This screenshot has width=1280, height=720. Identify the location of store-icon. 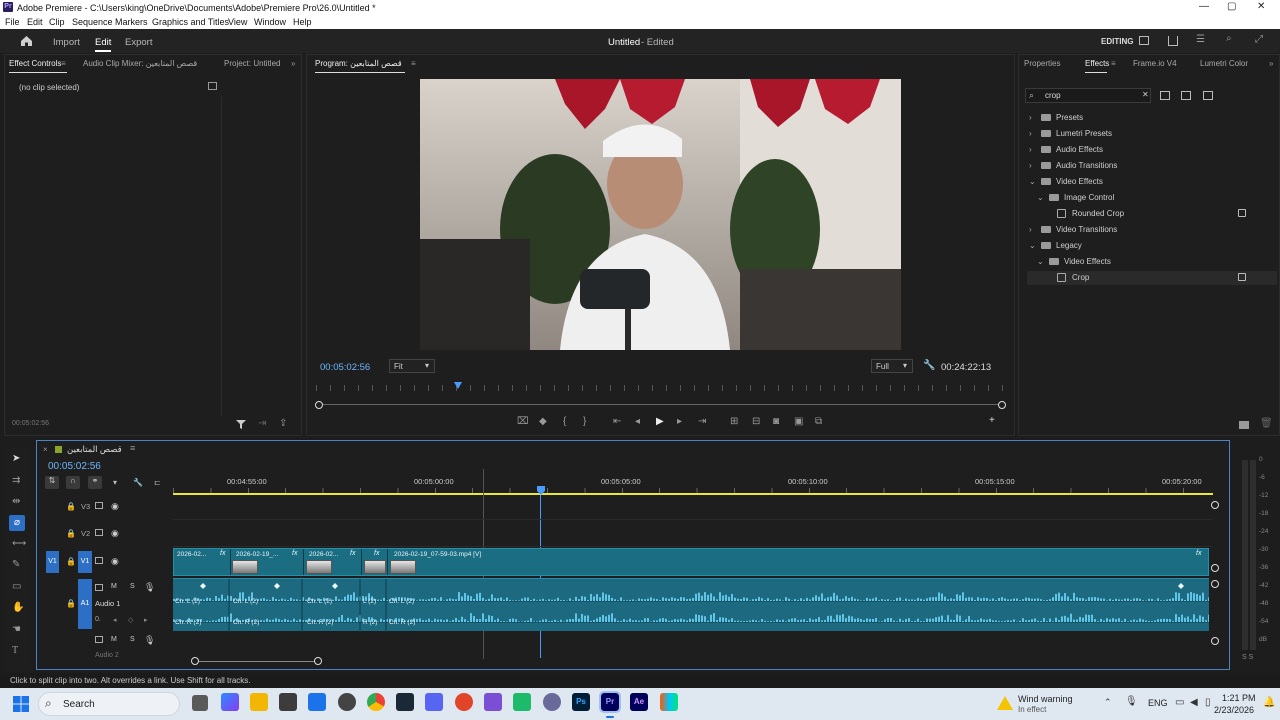
(288, 702).